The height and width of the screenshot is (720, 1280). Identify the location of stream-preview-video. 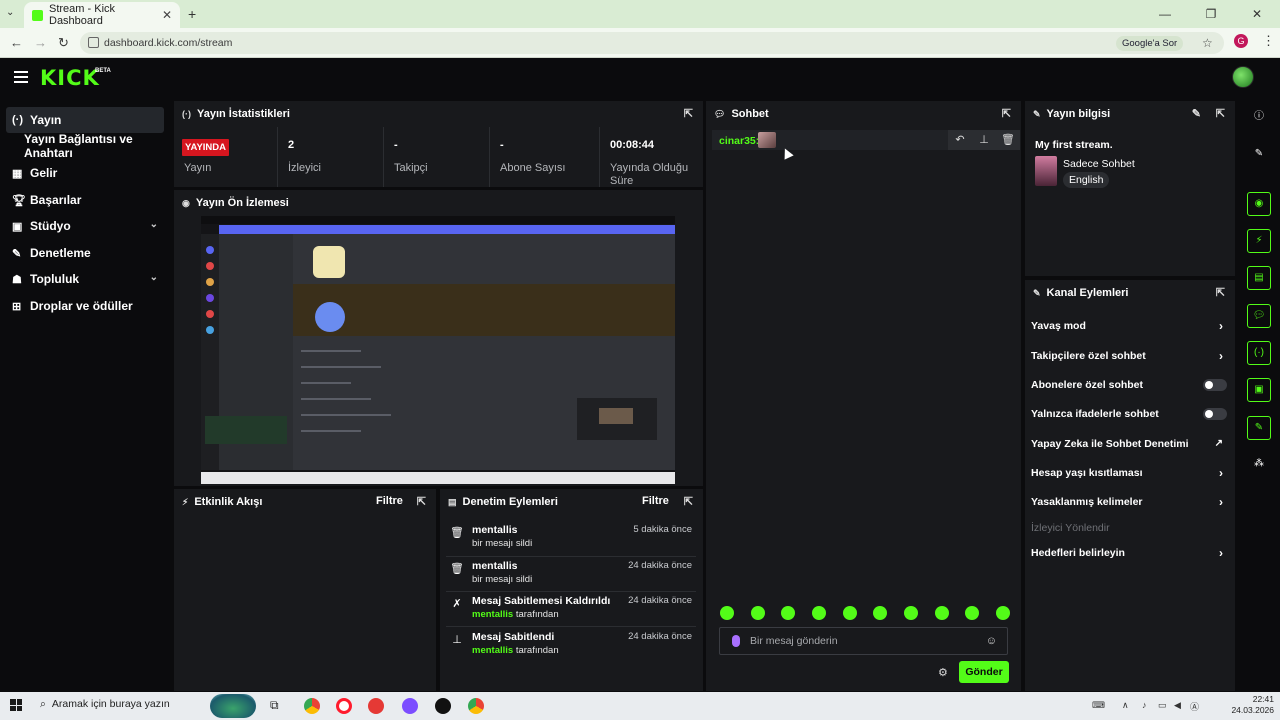
(438, 350).